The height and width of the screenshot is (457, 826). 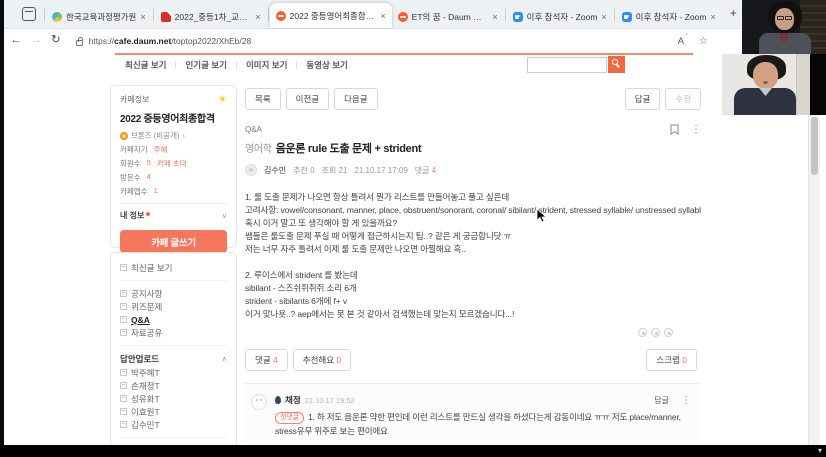 What do you see at coordinates (289, 418) in the screenshot?
I see `first-comment-badge: 첫댓글` at bounding box center [289, 418].